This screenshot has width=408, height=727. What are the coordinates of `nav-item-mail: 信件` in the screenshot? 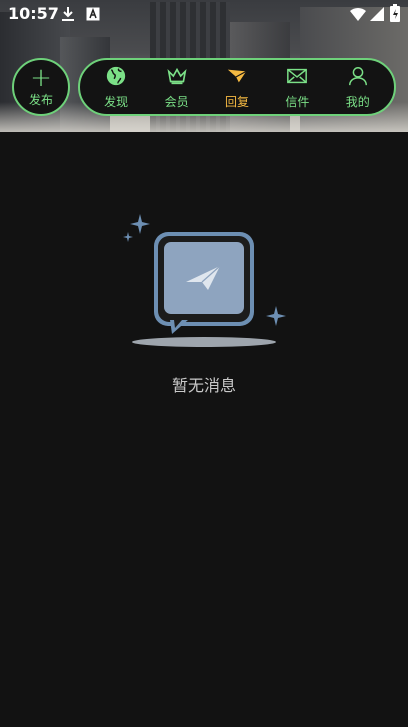 It's located at (297, 87).